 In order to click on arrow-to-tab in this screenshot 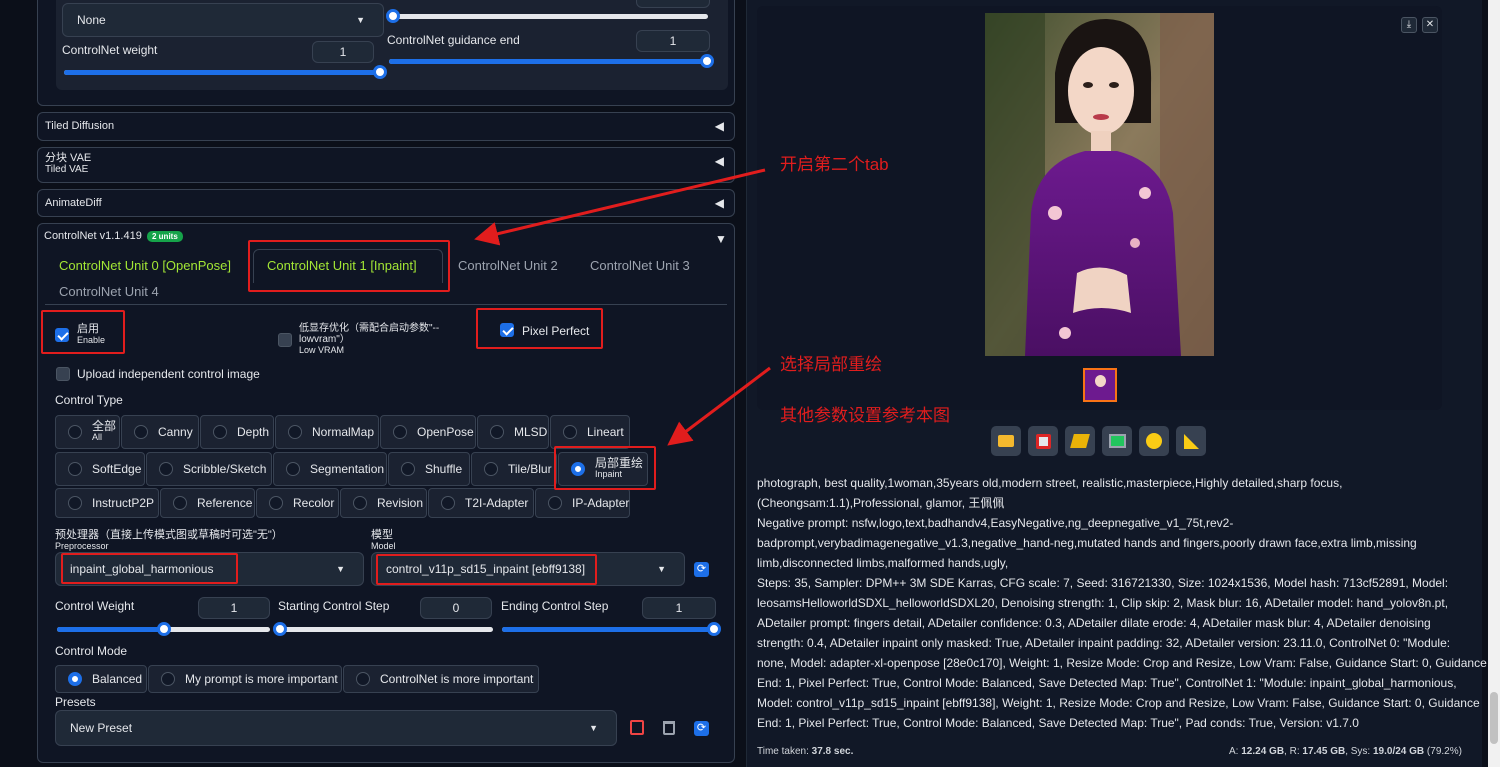, I will do `click(620, 207)`.